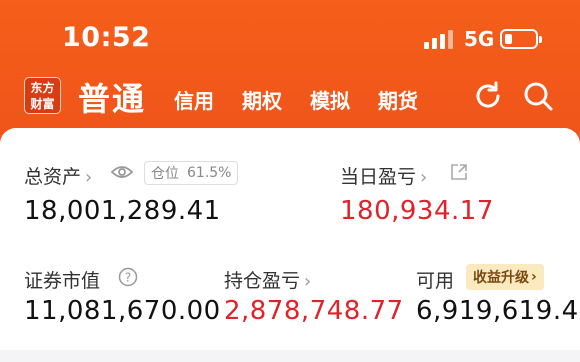 This screenshot has height=362, width=580. Describe the element at coordinates (538, 96) in the screenshot. I see `search-icon` at that location.